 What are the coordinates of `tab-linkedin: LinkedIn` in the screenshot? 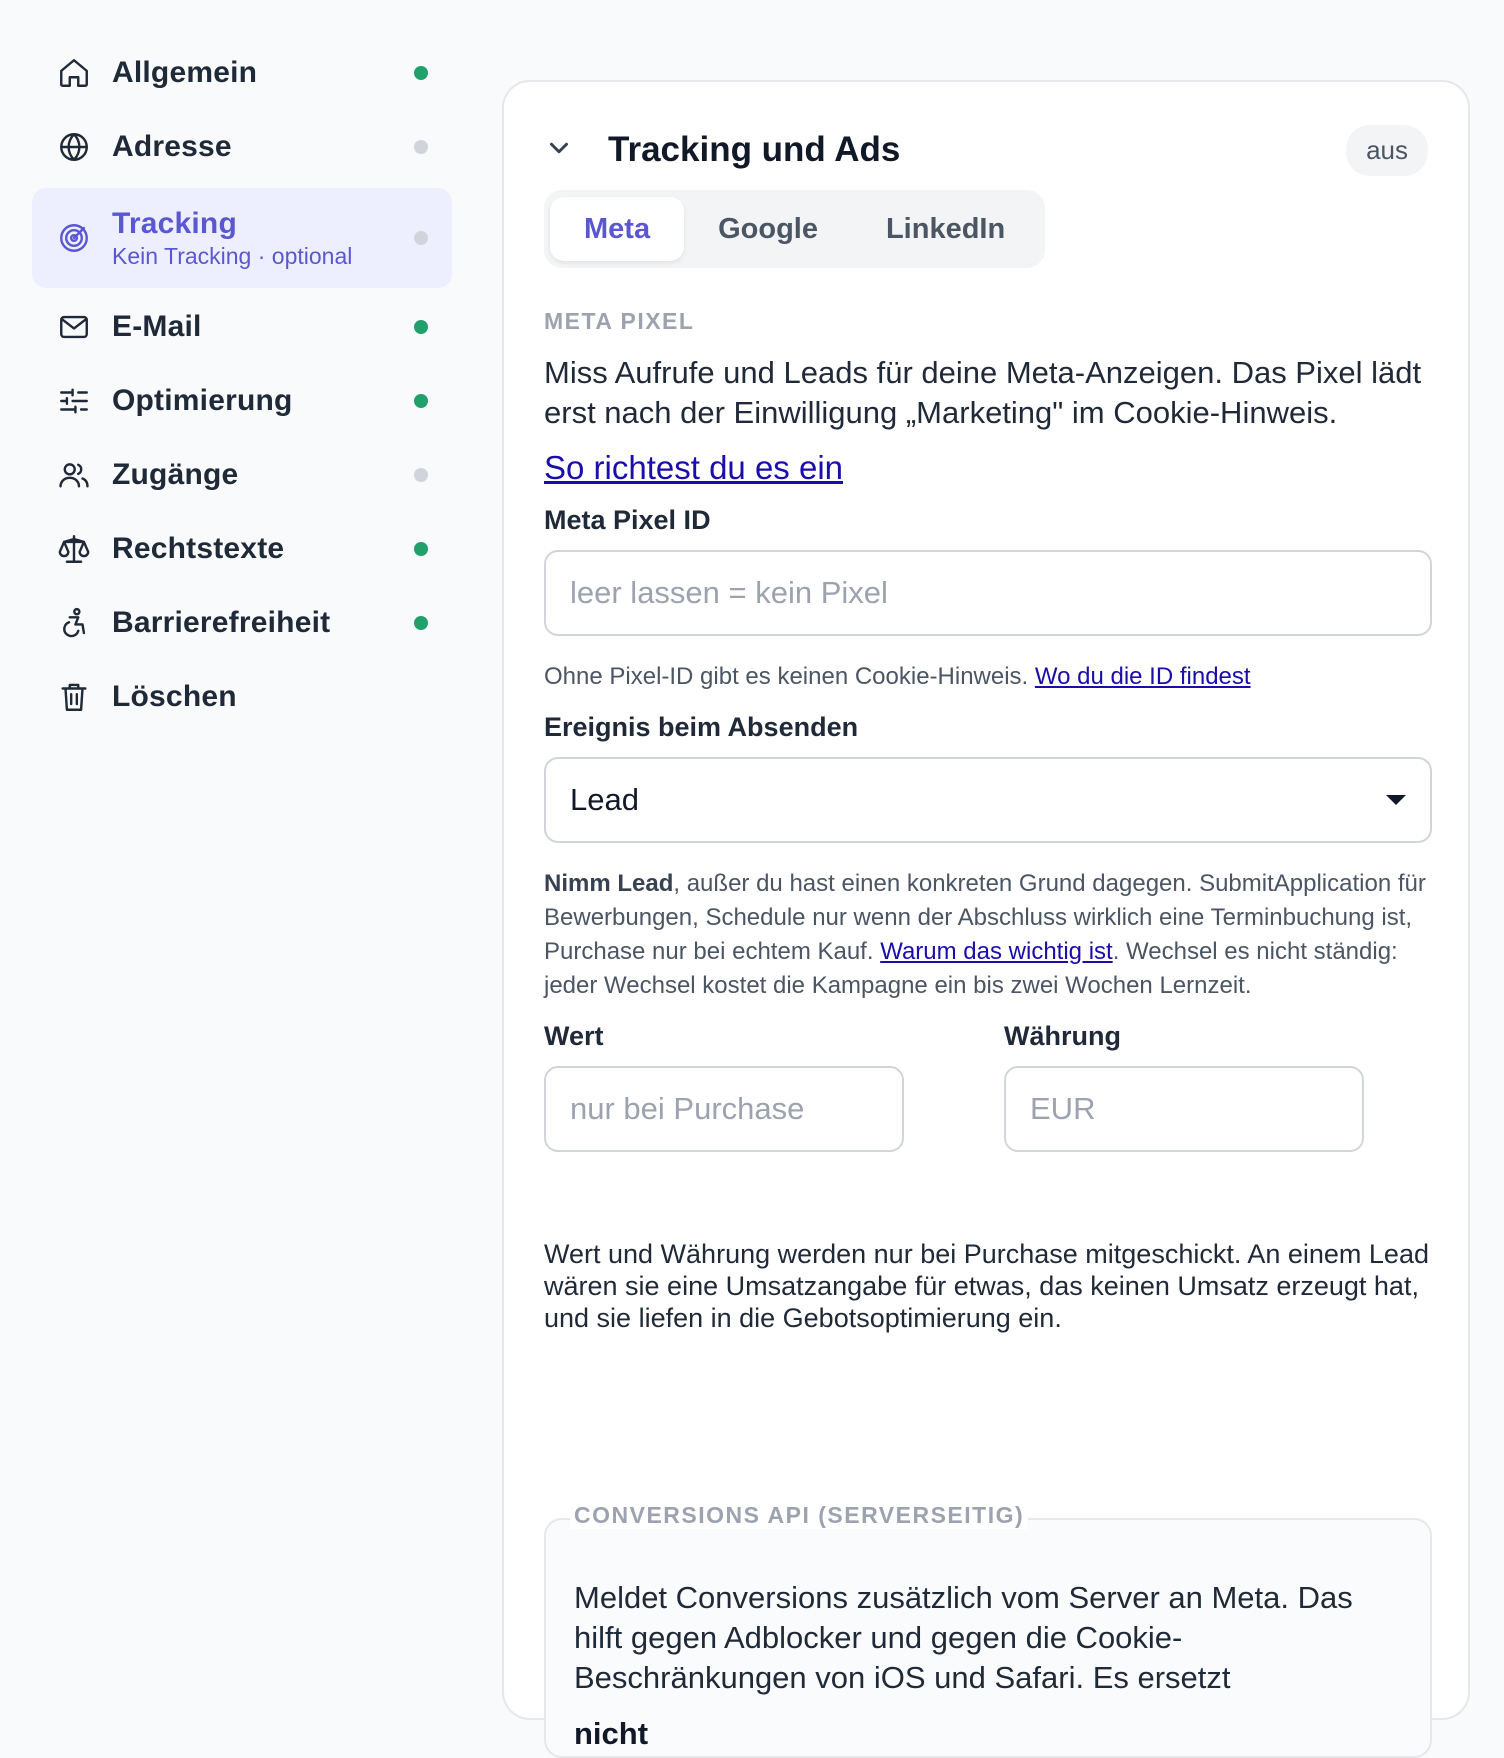 It's located at (945, 229).